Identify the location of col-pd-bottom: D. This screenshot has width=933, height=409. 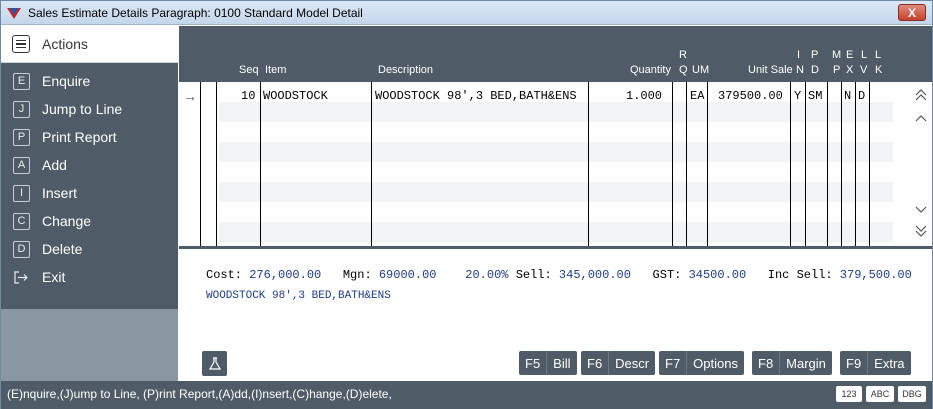
(815, 70).